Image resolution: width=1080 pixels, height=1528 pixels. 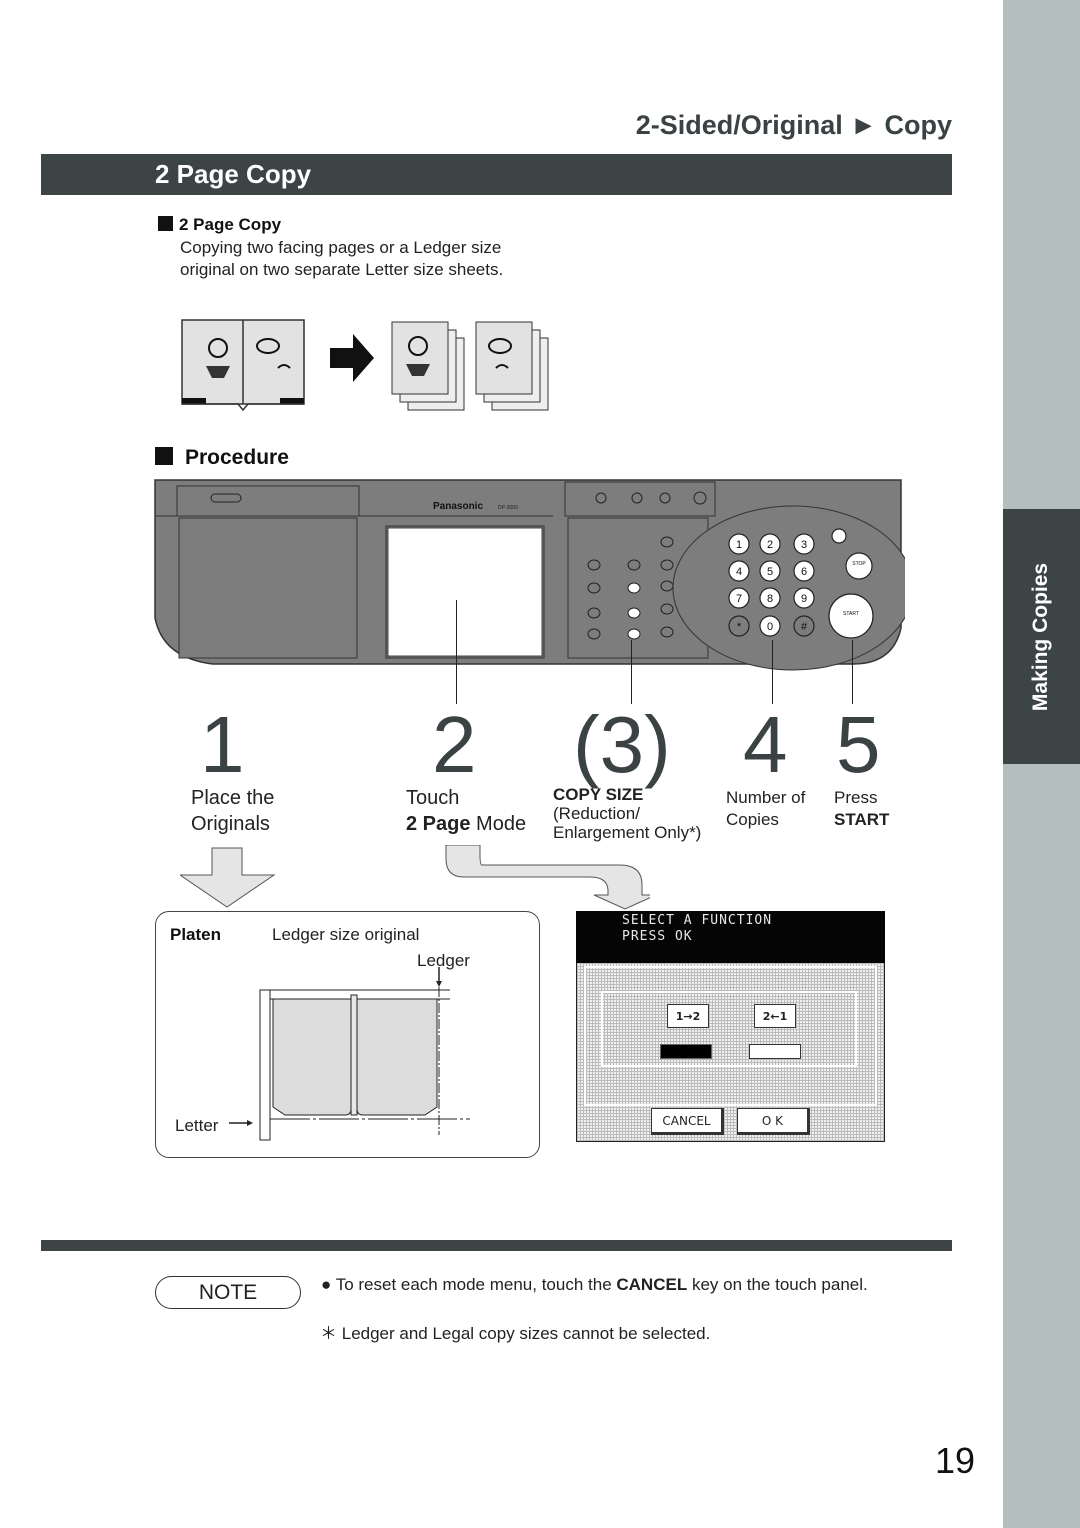 I want to click on copy-stack-right-icon, so click(x=512, y=366).